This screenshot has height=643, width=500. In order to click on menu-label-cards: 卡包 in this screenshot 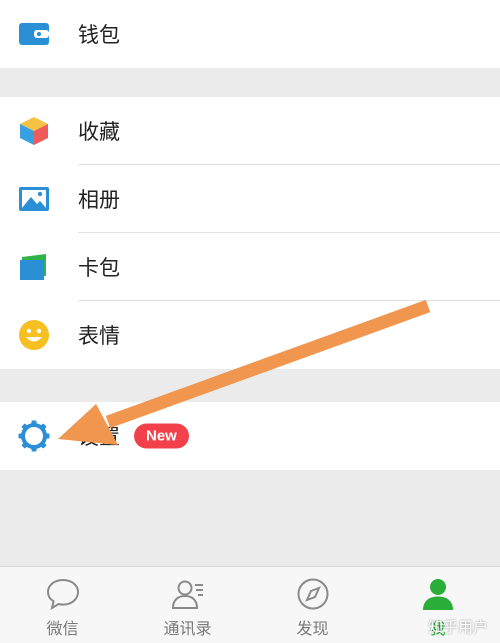, I will do `click(99, 268)`.